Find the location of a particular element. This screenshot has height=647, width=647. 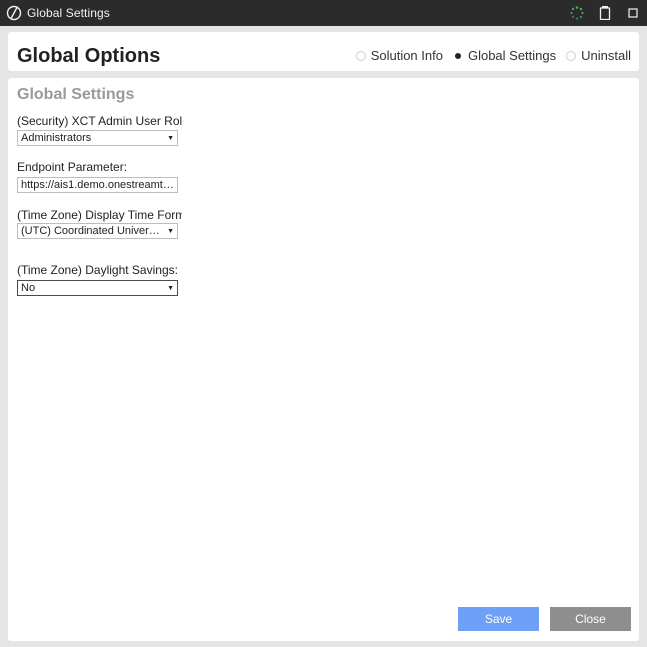

select-value: No is located at coordinates (28, 288).